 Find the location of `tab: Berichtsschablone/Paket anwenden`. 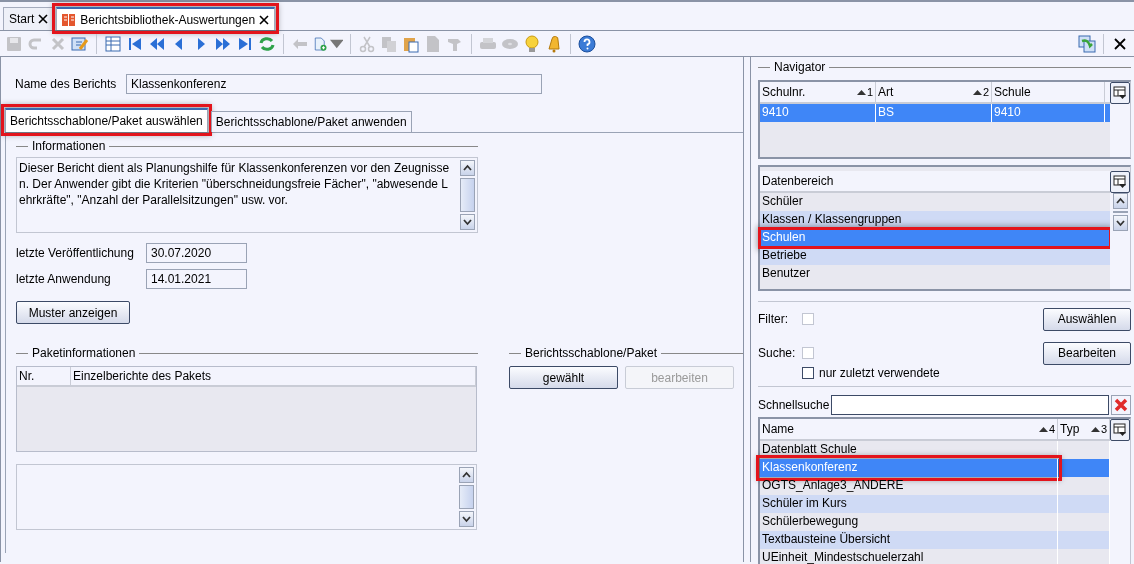

tab: Berichtsschablone/Paket anwenden is located at coordinates (311, 121).